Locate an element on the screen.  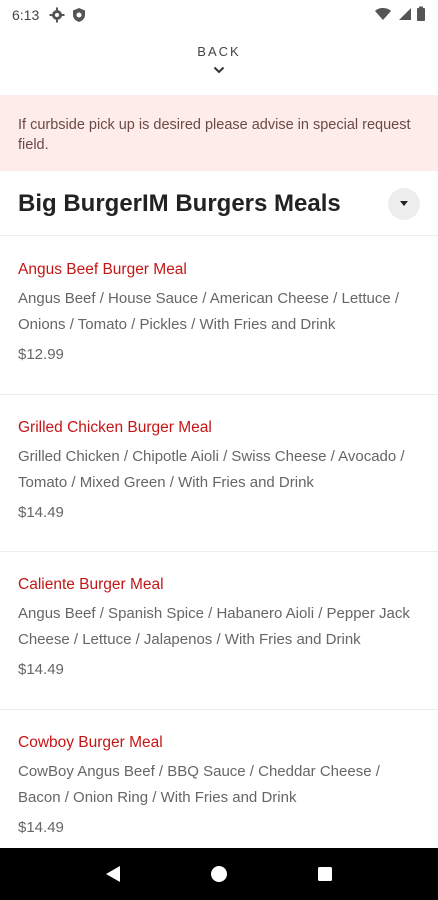
home-circle-icon is located at coordinates (219, 874).